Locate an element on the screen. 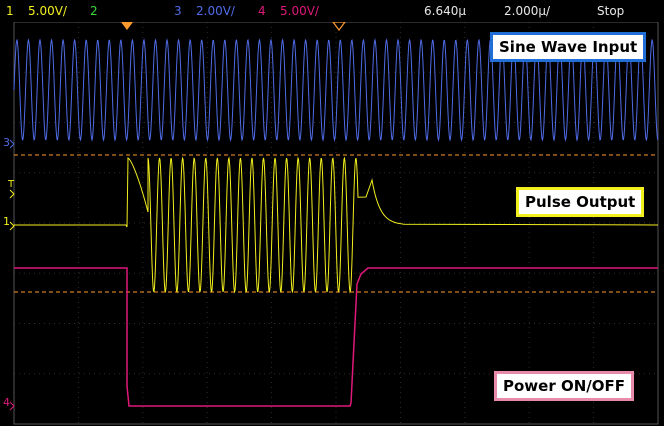  svg-text: T is located at coordinates (11, 184).